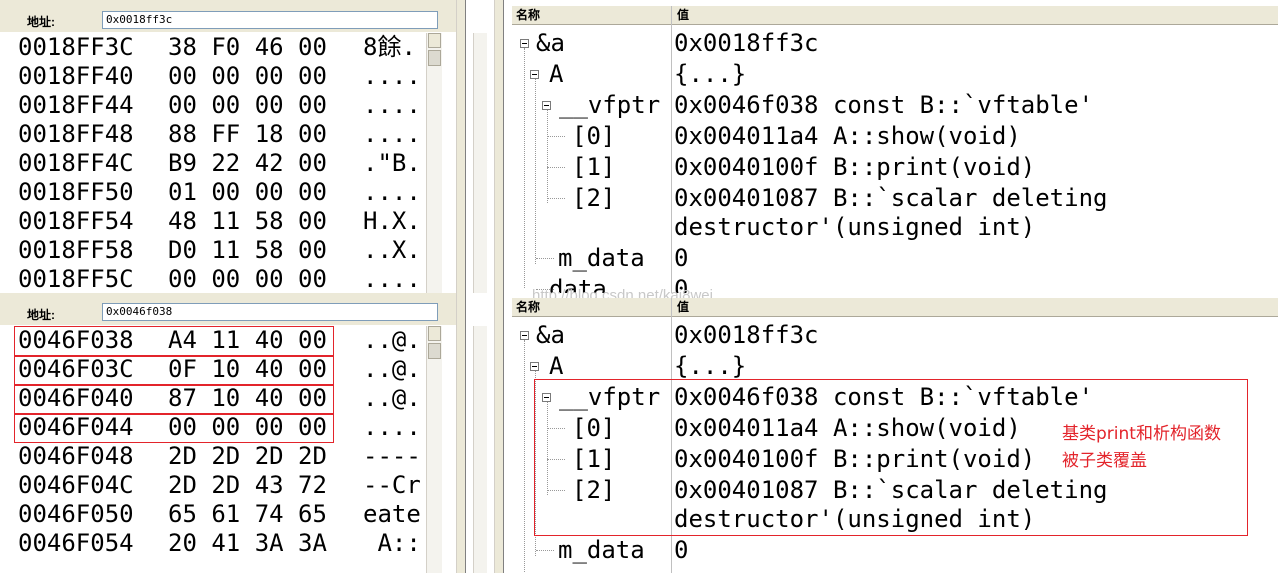 The width and height of the screenshot is (1278, 573). What do you see at coordinates (392, 221) in the screenshot?
I see `memory-ascii: H.X.` at bounding box center [392, 221].